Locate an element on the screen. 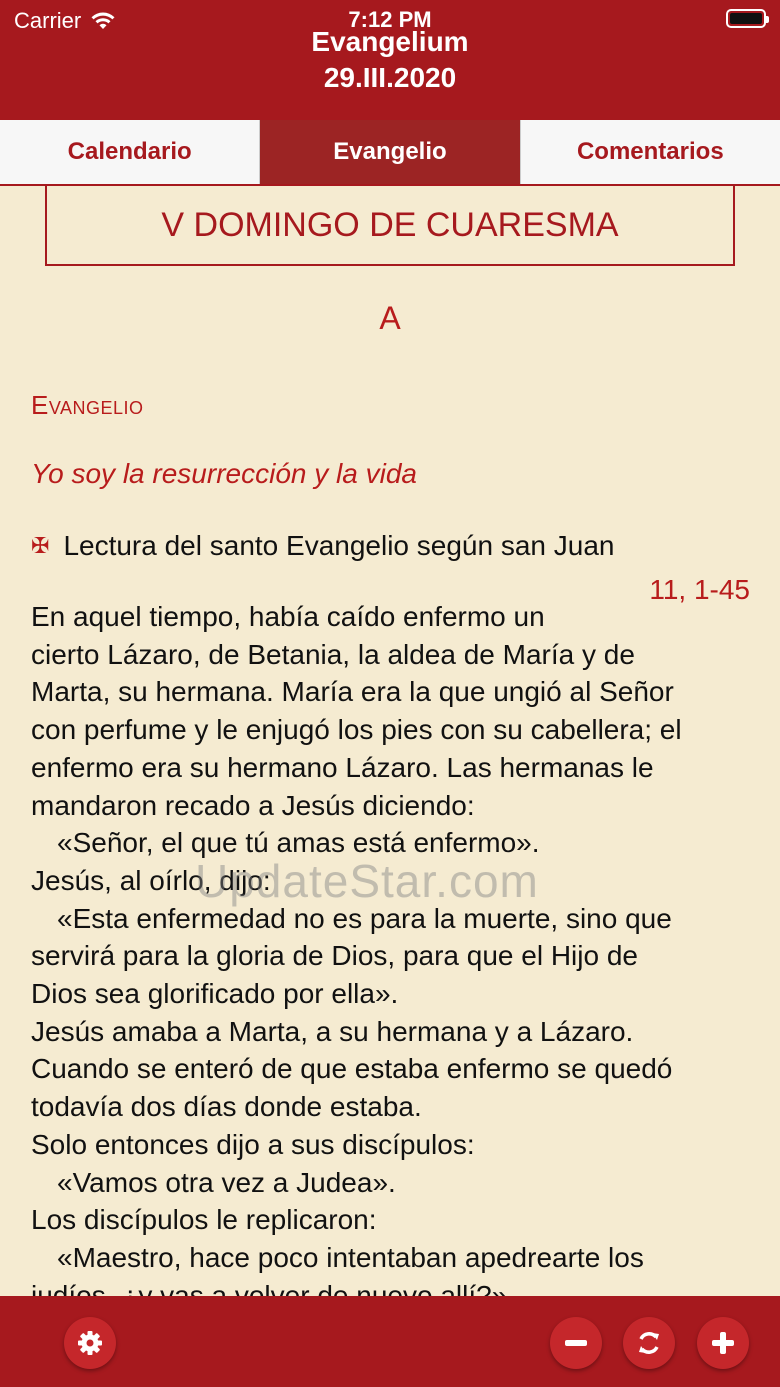  tab-bar: Calendario Evangelio Comentarios is located at coordinates (390, 153).